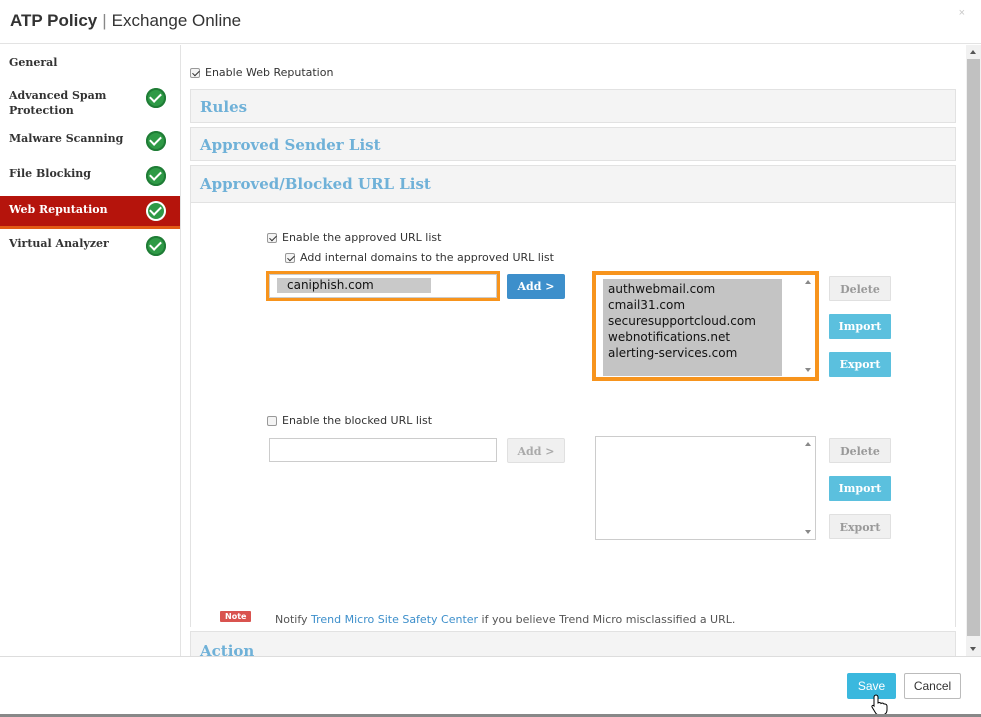 Image resolution: width=981 pixels, height=717 pixels. I want to click on enable-approved-label: Enable the approved URL list, so click(362, 238).